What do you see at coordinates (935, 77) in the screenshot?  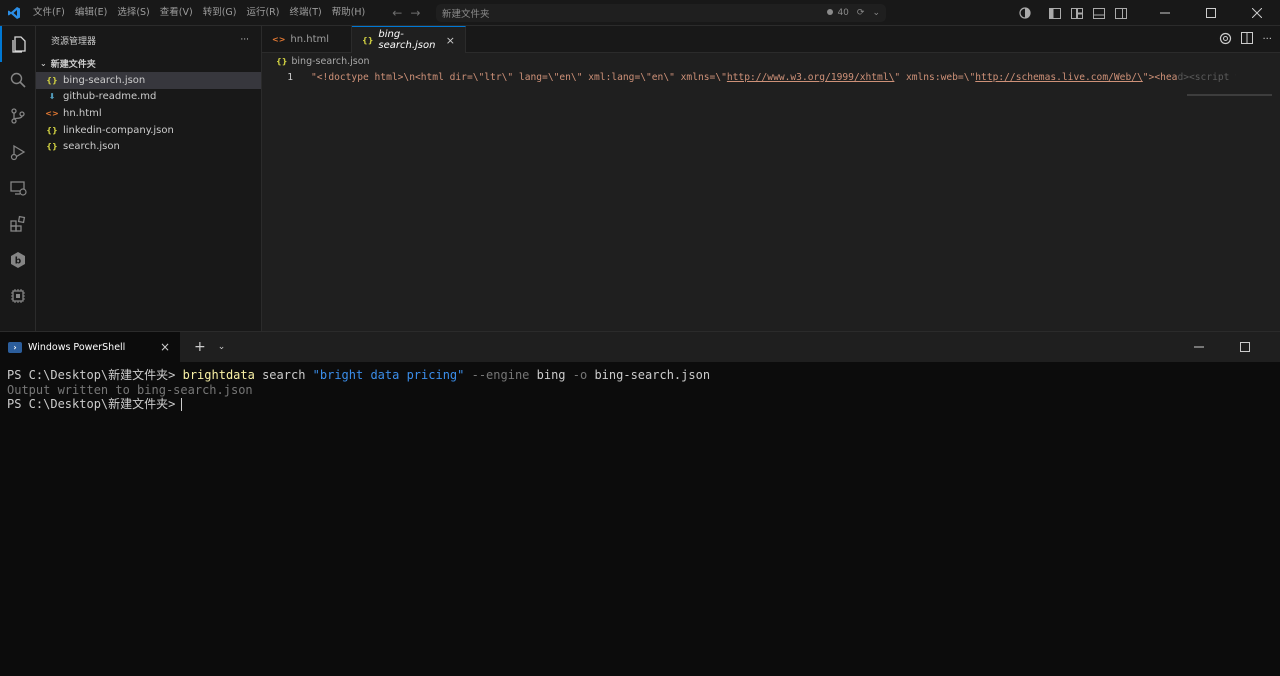 I see `code-segment: " xmlns:web=\"` at bounding box center [935, 77].